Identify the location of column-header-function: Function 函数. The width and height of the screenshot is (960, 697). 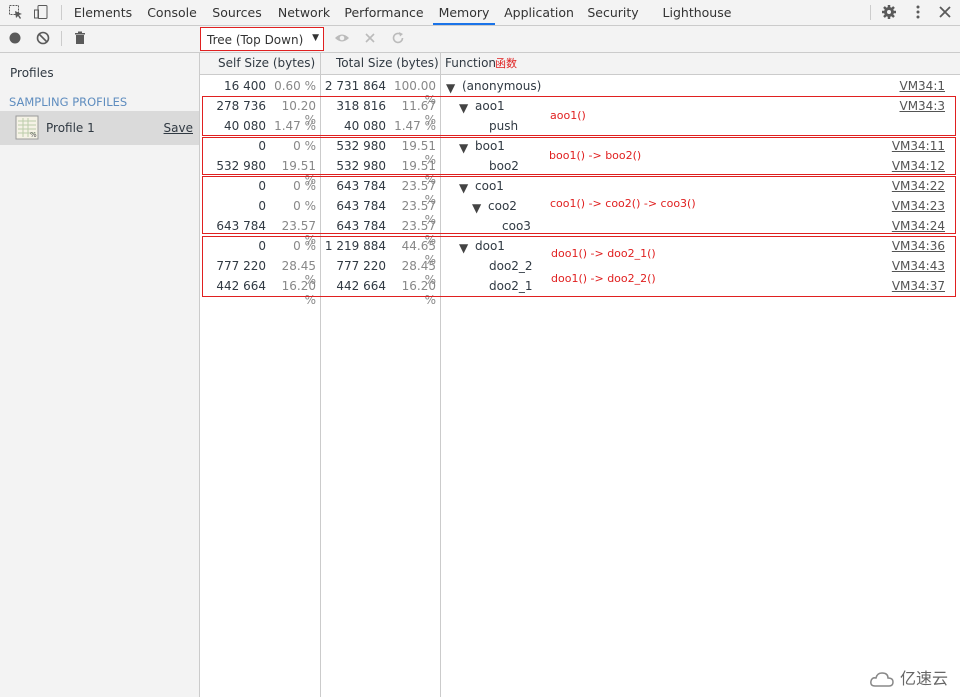
(700, 64).